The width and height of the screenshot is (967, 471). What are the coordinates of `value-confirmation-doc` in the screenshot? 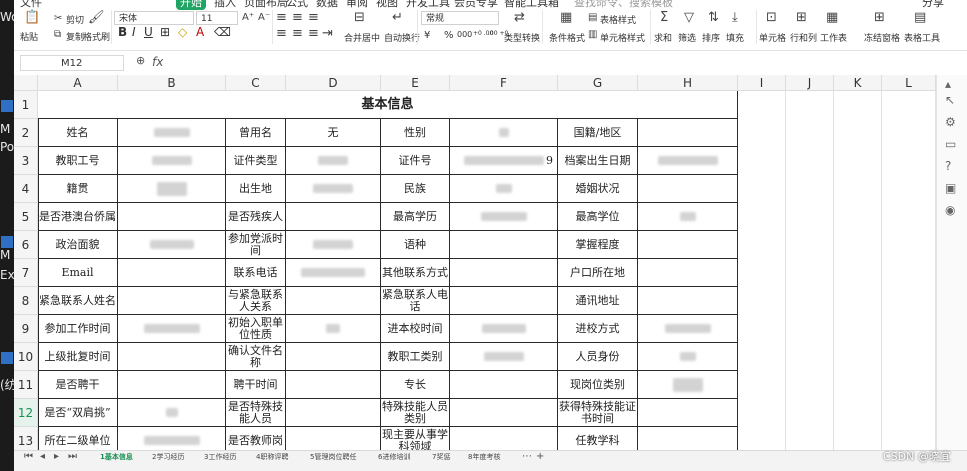 It's located at (333, 357).